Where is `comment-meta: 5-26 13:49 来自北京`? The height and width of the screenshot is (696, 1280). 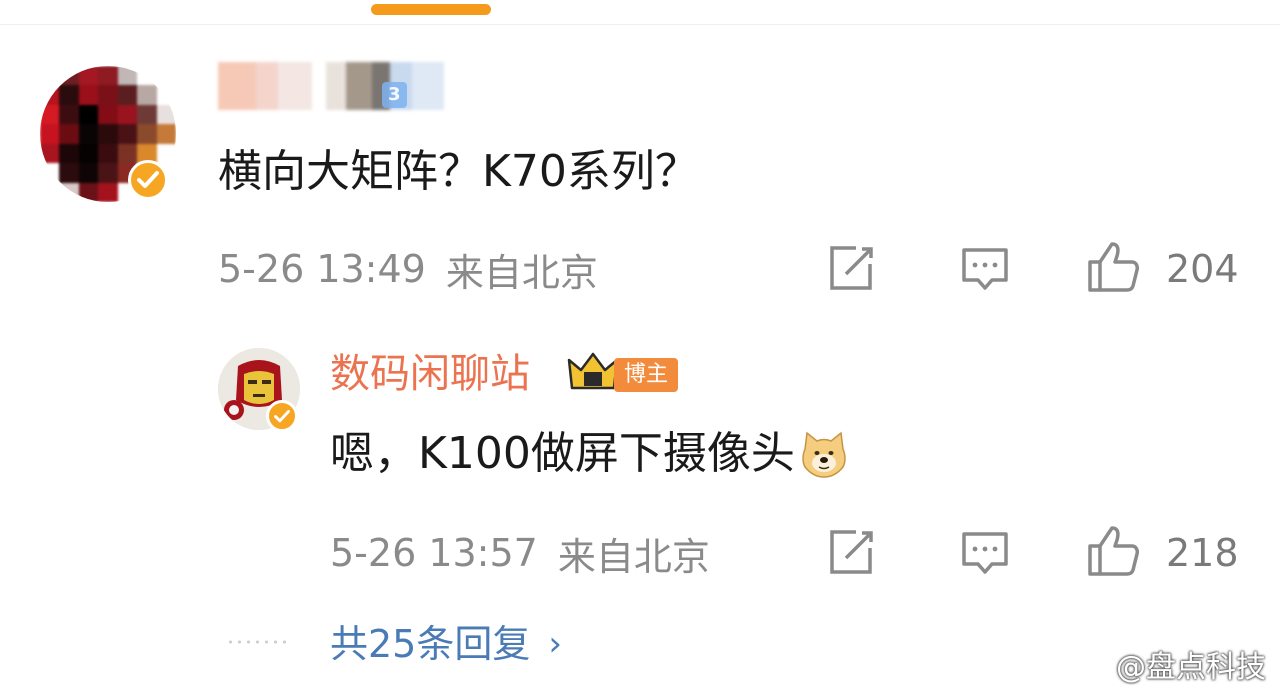
comment-meta: 5-26 13:49 来自北京 is located at coordinates (408, 269).